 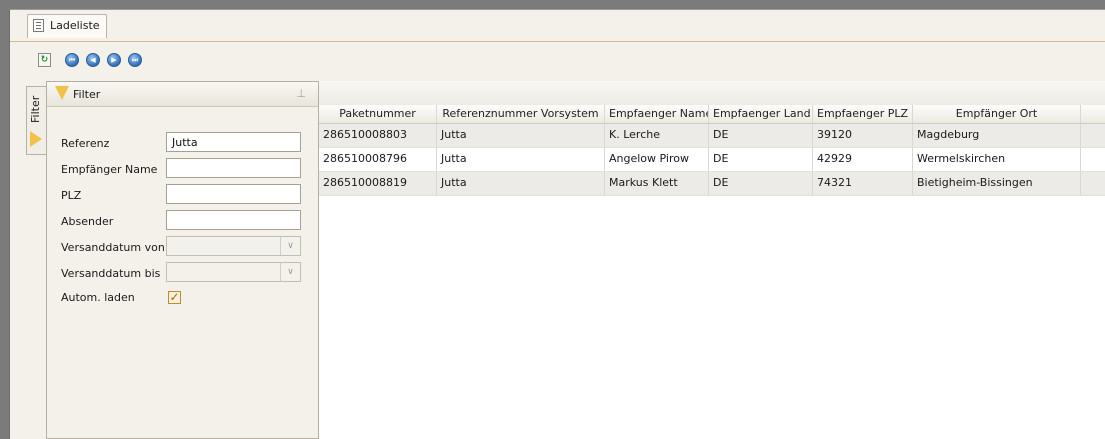 What do you see at coordinates (378, 183) in the screenshot?
I see `cell-paketnummer: 286510008819` at bounding box center [378, 183].